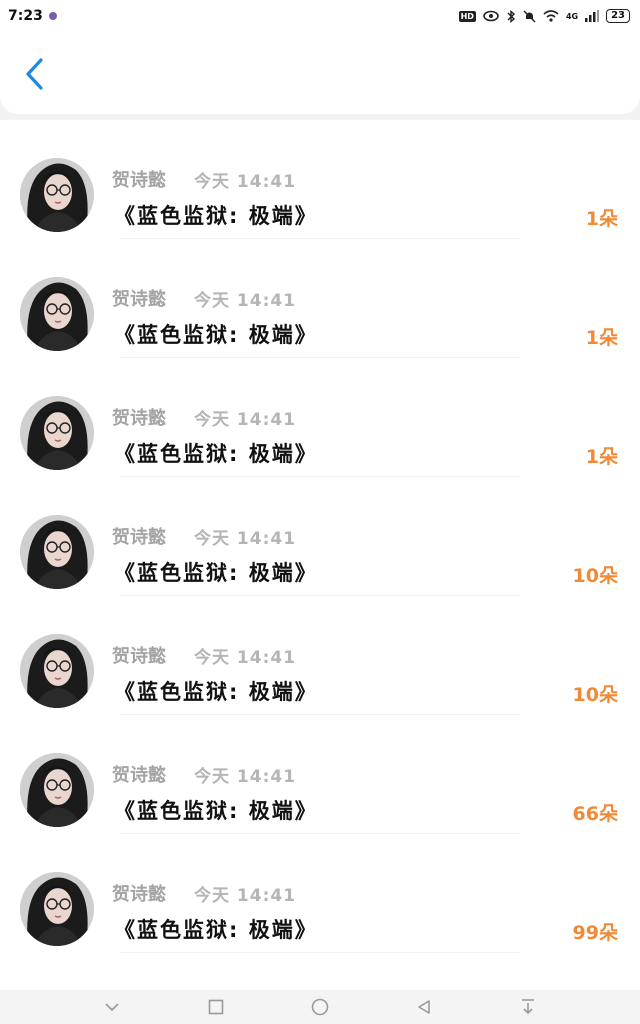 The width and height of the screenshot is (640, 1024). What do you see at coordinates (25, 16) in the screenshot?
I see `status-time: 7:23` at bounding box center [25, 16].